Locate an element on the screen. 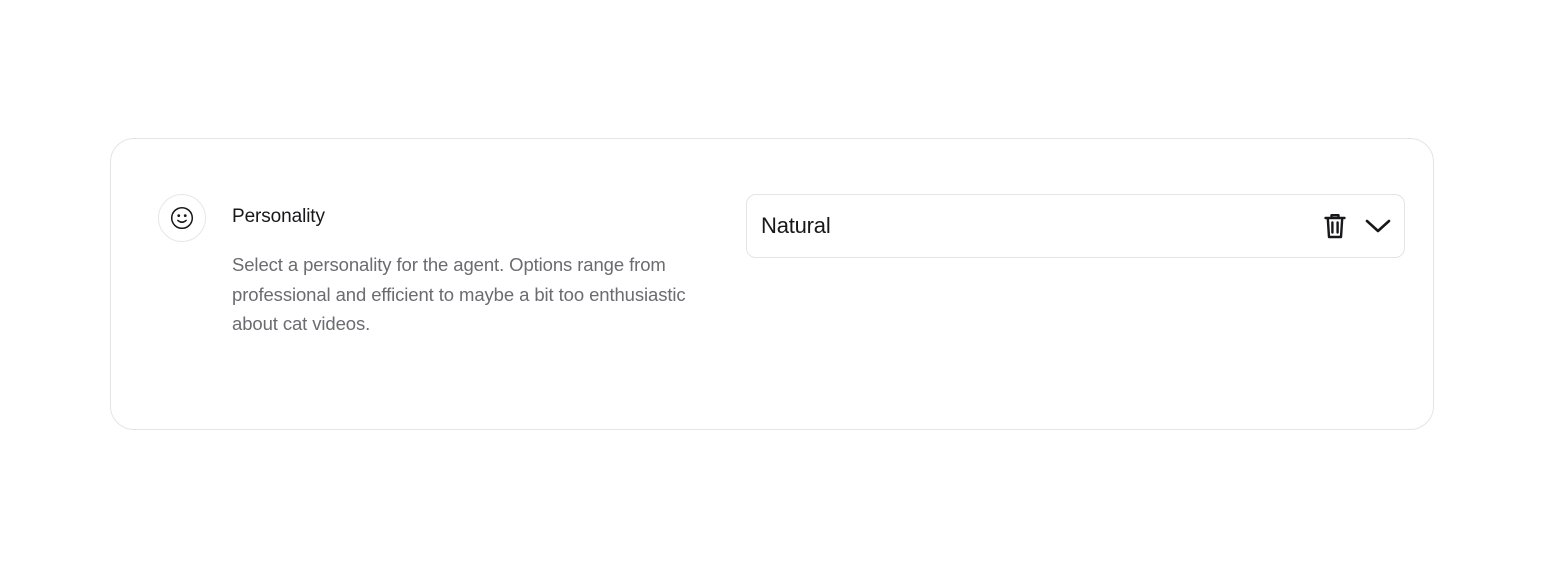 The height and width of the screenshot is (572, 1562). smiley-face-icon is located at coordinates (182, 218).